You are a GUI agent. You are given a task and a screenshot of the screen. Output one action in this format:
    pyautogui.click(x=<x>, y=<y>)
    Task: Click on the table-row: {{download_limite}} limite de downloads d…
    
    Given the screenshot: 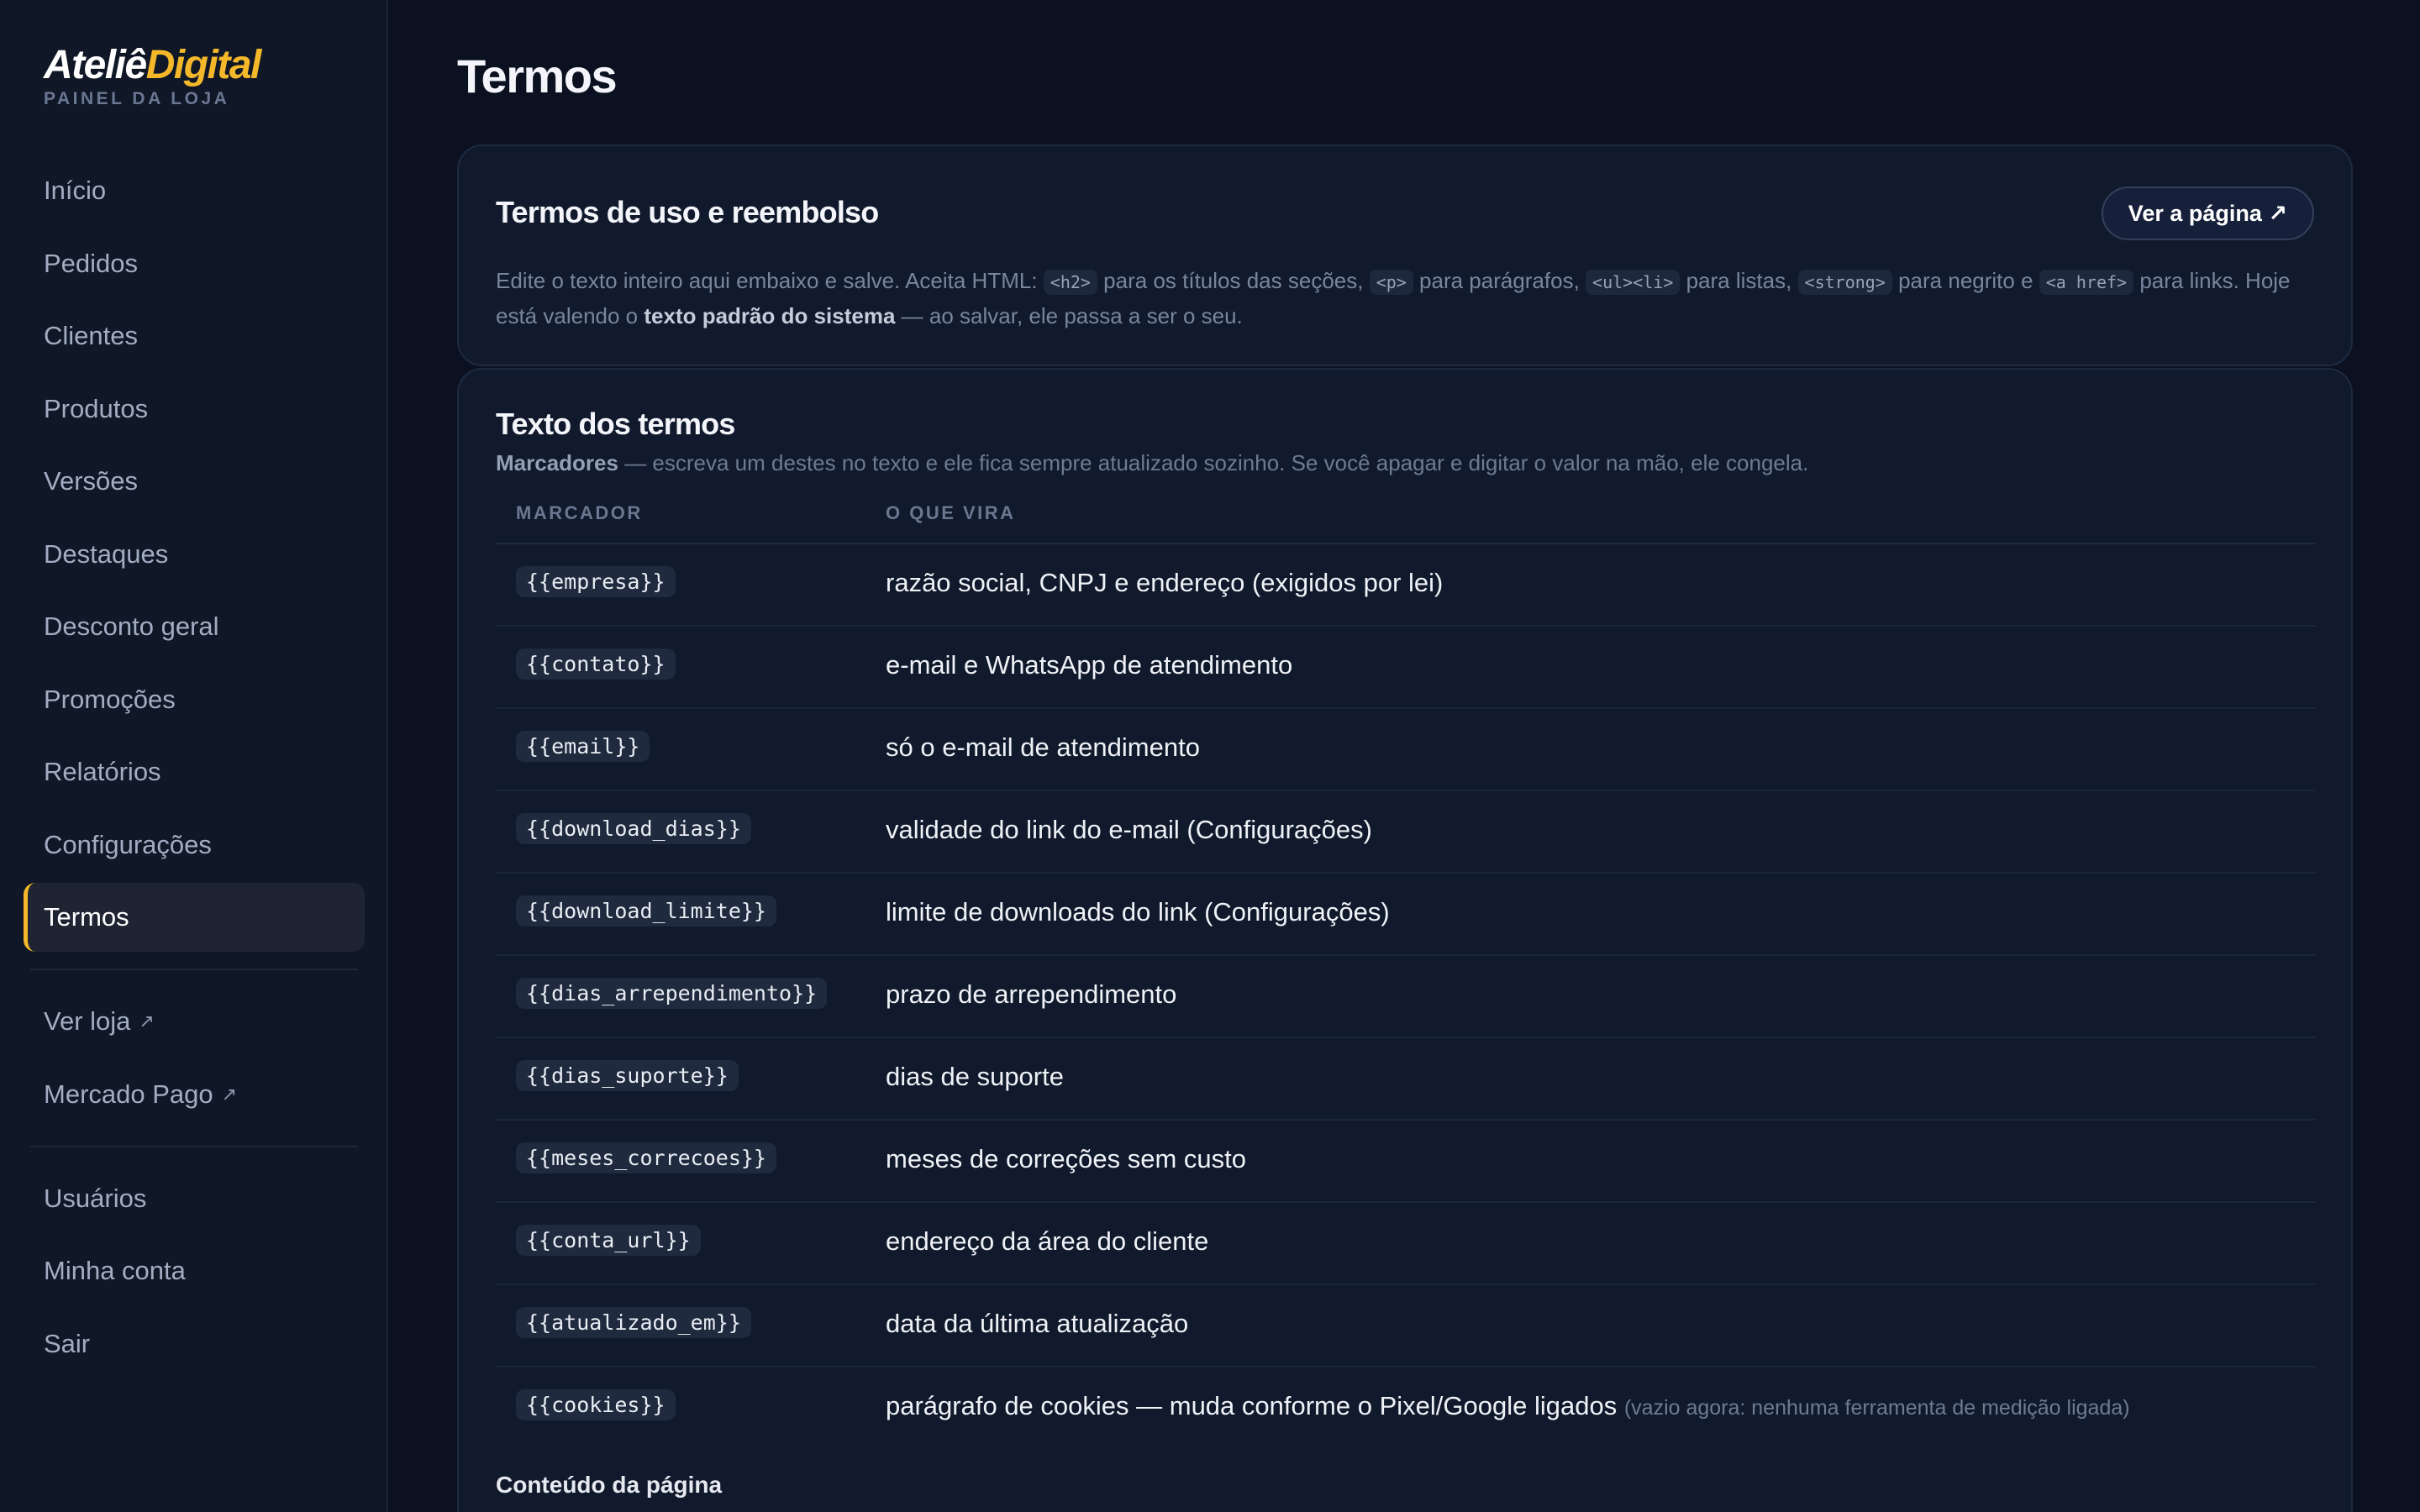 What is the action you would take?
    pyautogui.click(x=1406, y=915)
    